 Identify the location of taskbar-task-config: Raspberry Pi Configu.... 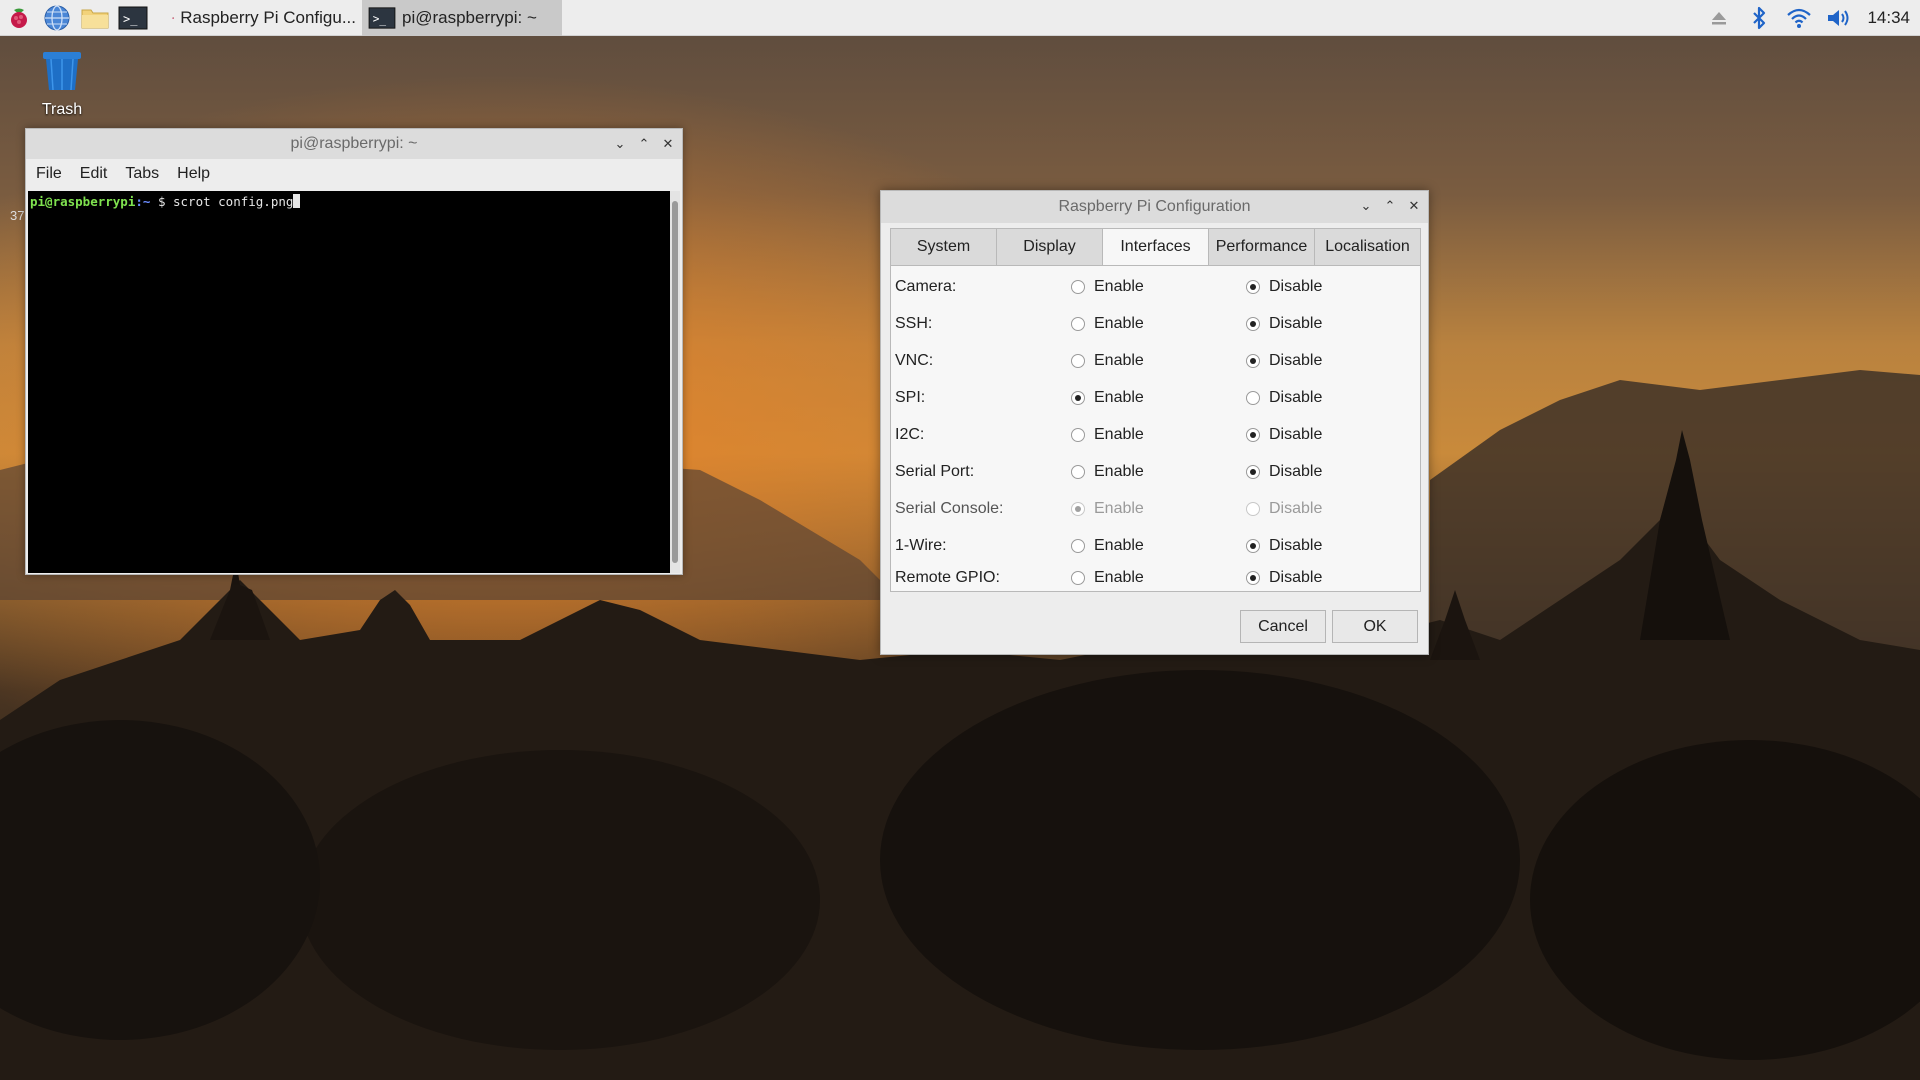
(264, 18).